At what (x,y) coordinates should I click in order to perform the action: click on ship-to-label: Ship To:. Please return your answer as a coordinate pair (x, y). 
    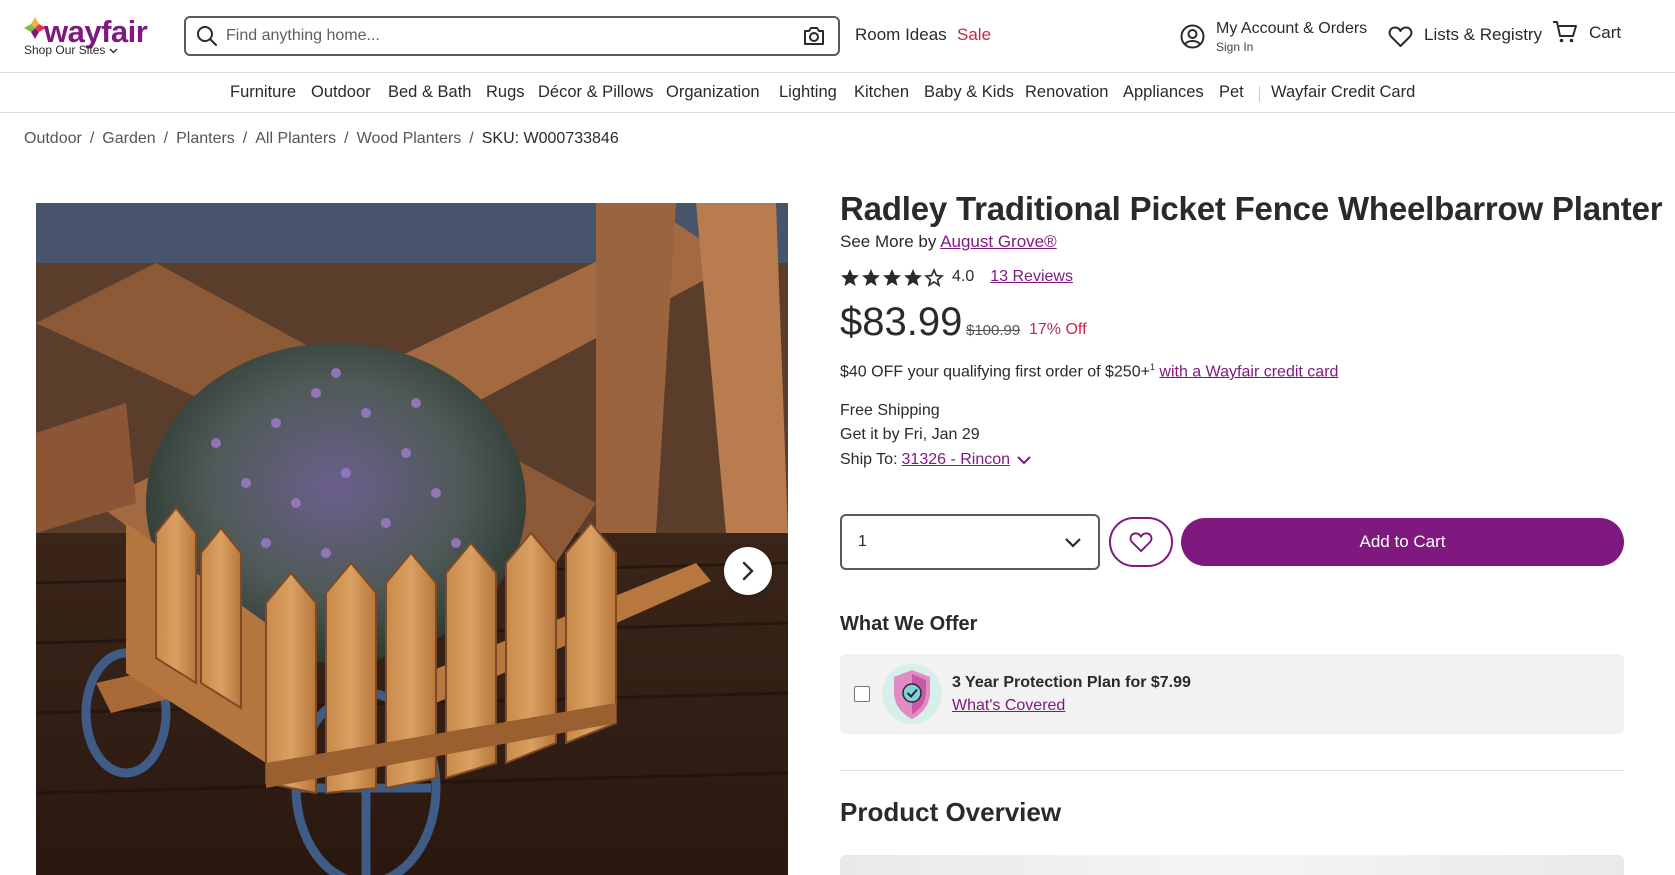
    Looking at the image, I should click on (869, 459).